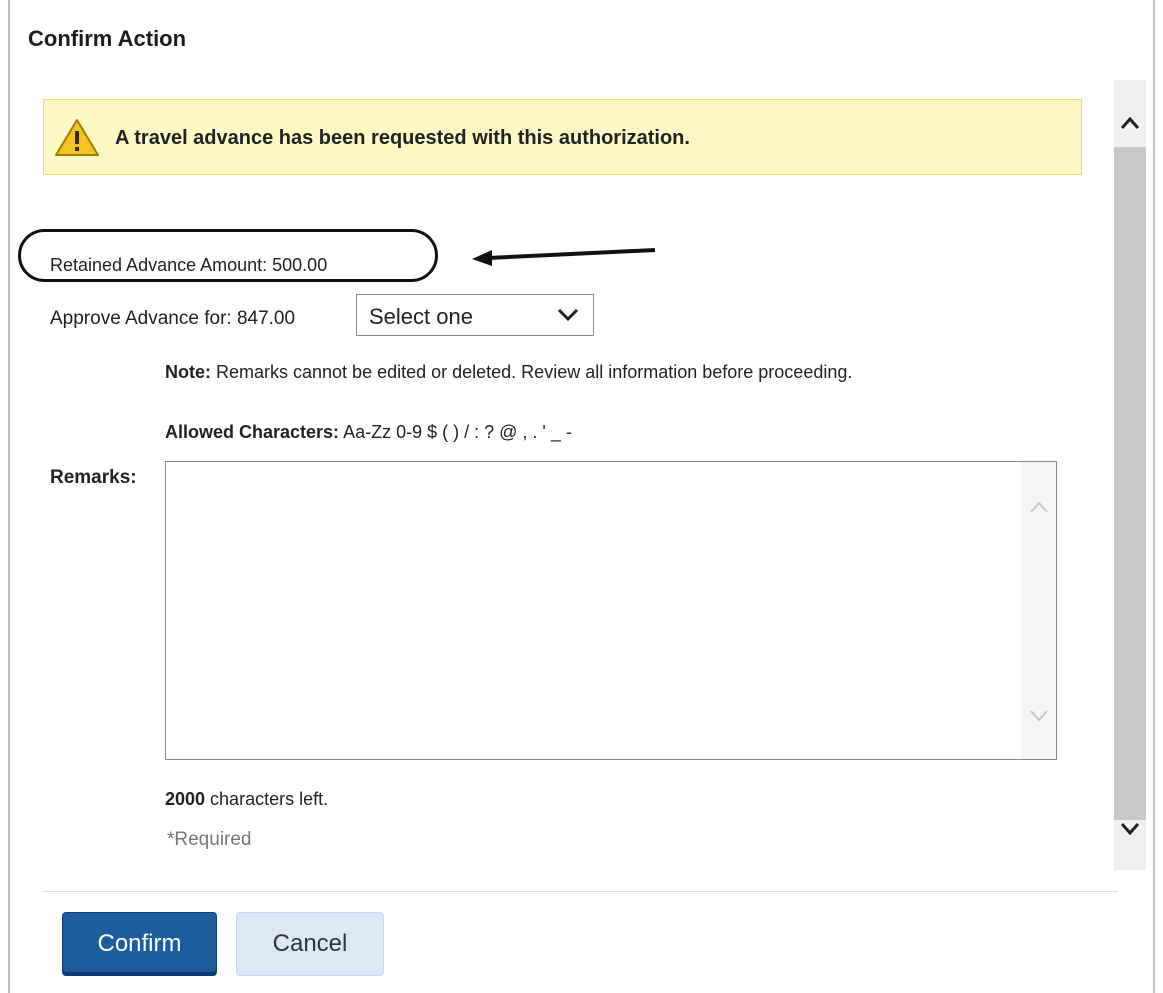 The height and width of the screenshot is (993, 1163). Describe the element at coordinates (188, 372) in the screenshot. I see `note-prefix: Note:` at that location.